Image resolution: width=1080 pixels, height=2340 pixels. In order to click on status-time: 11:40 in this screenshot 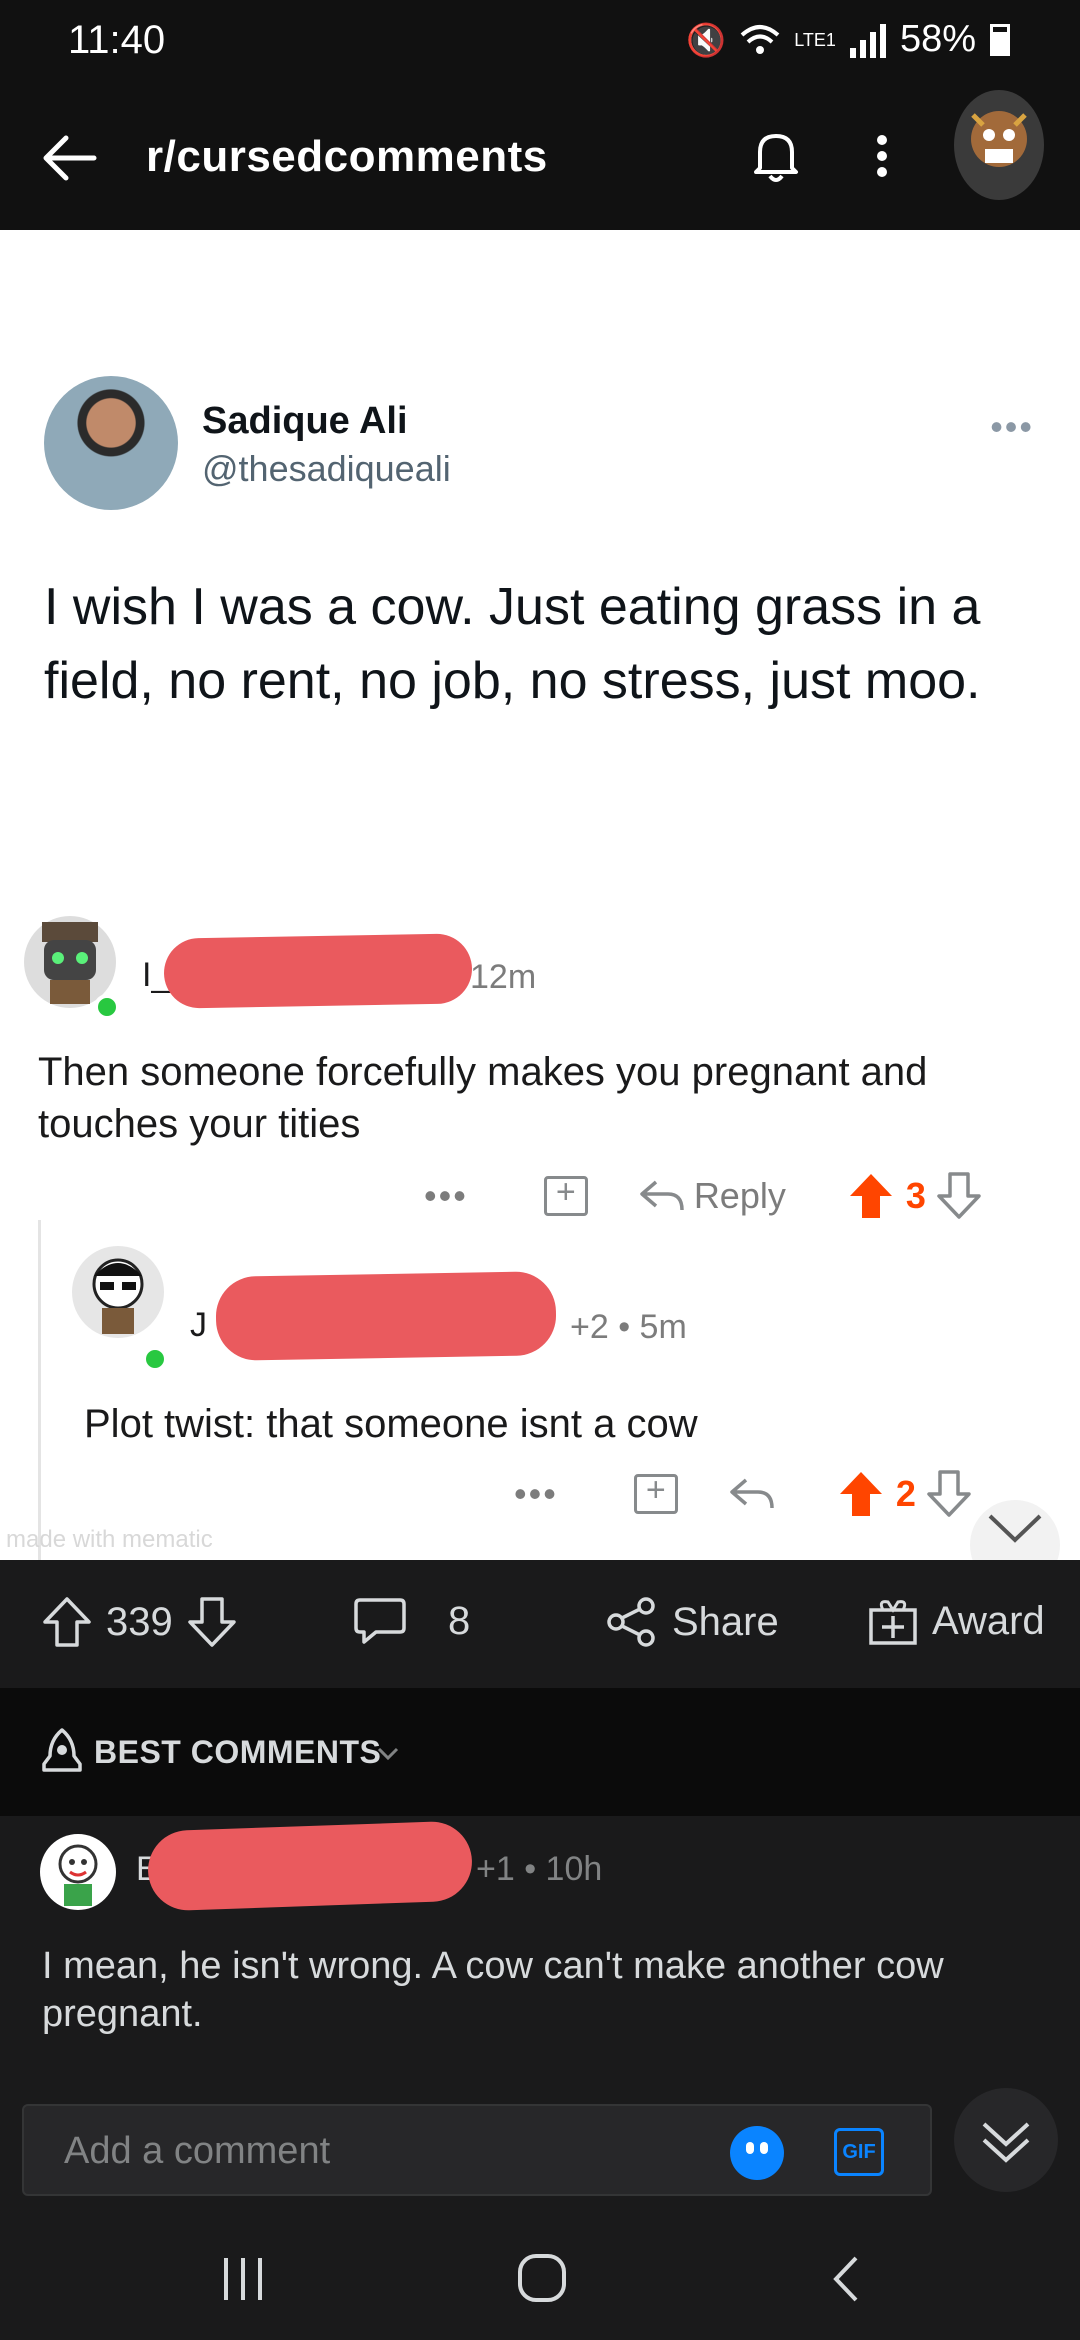, I will do `click(117, 40)`.